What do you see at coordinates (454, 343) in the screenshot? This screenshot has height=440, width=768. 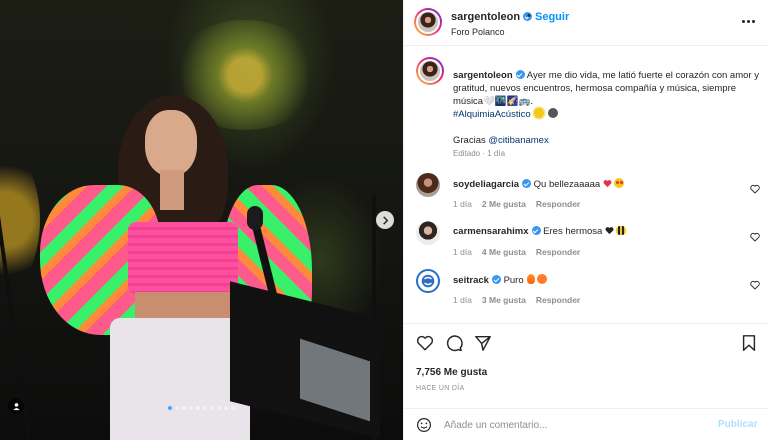 I see `comment-icon` at bounding box center [454, 343].